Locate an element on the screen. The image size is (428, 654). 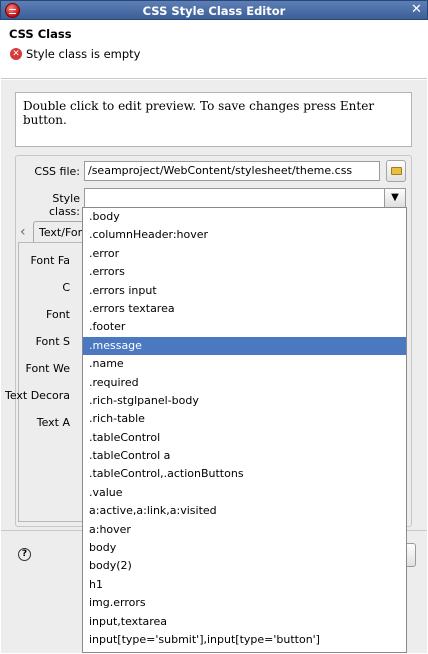
property-label: Font We is located at coordinates (47, 368).